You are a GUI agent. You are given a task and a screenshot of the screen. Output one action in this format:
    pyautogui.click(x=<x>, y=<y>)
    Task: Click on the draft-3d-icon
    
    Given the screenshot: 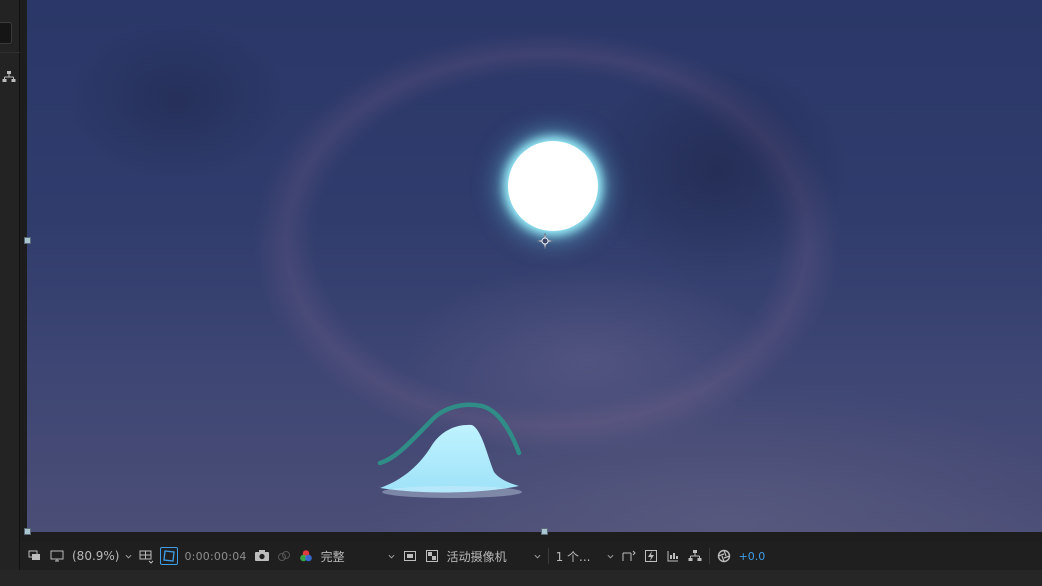 What is the action you would take?
    pyautogui.click(x=629, y=556)
    